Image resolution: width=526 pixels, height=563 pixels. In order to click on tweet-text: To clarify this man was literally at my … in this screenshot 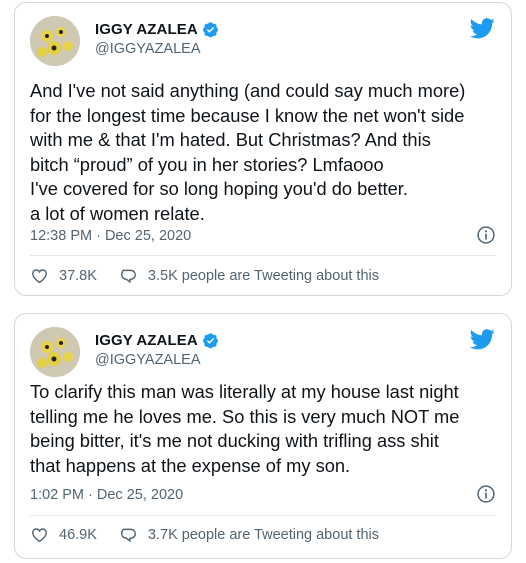, I will do `click(245, 428)`.